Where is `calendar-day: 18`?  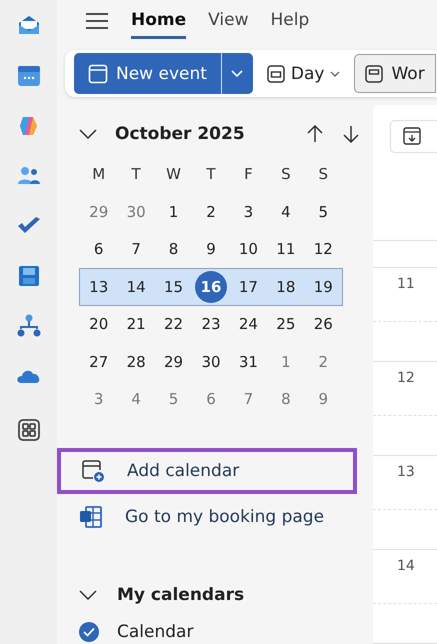 calendar-day: 18 is located at coordinates (286, 286).